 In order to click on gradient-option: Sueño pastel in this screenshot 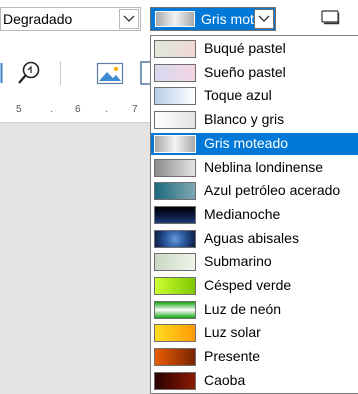, I will do `click(254, 73)`.